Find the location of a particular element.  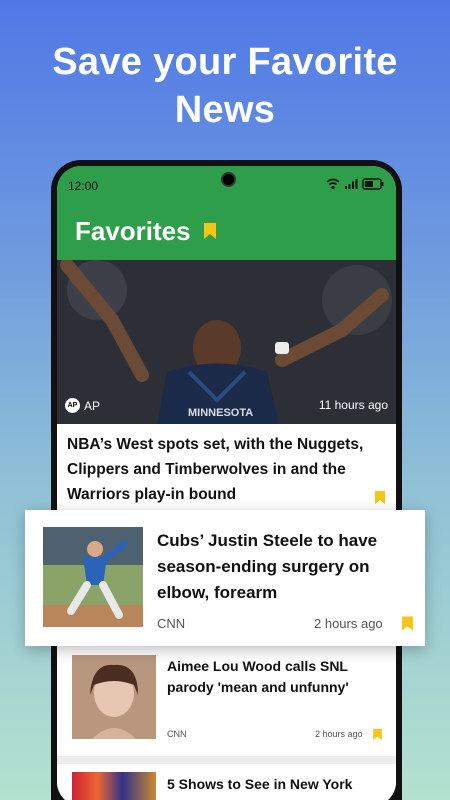

page-title: Favorites is located at coordinates (133, 231).